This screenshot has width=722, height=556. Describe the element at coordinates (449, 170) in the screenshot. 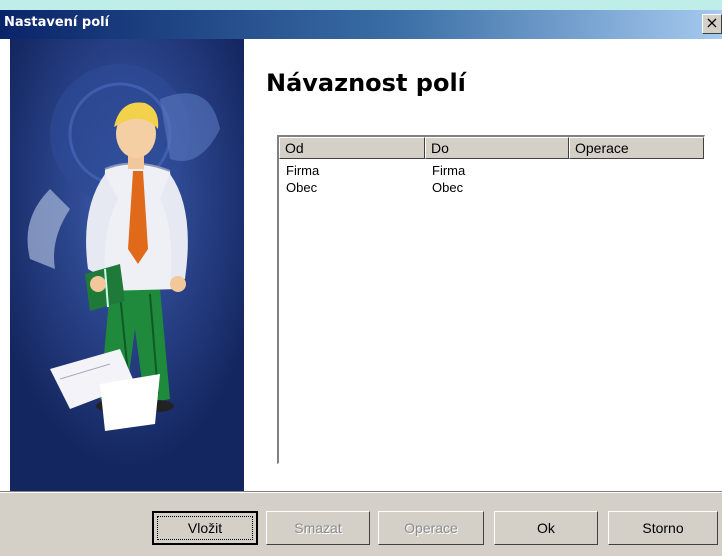

I see `cell-do: Firma` at that location.